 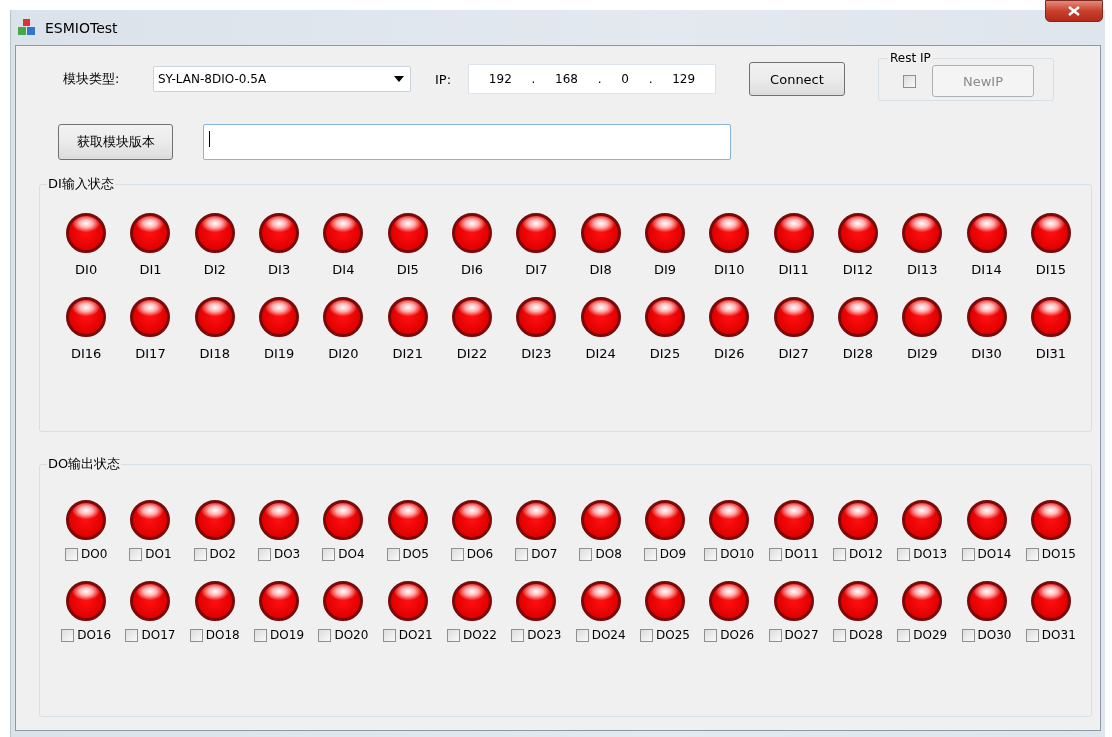 I want to click on close-icon, so click(x=1074, y=11).